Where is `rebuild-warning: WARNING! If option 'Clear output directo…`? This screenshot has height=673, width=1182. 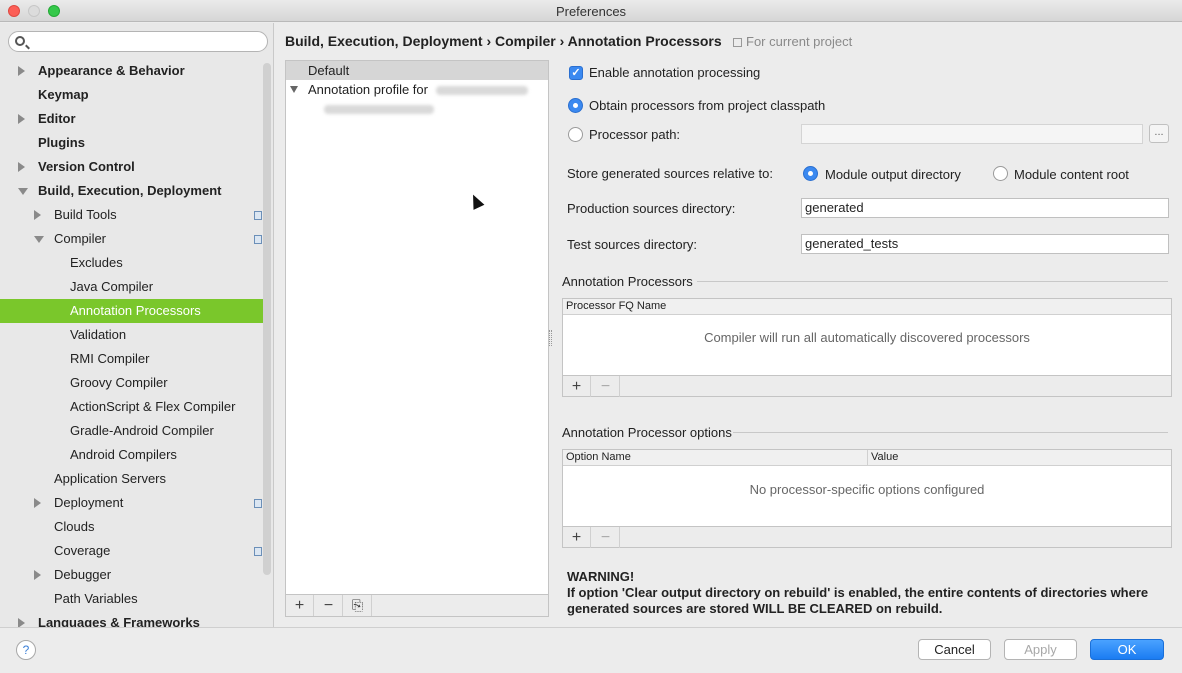 rebuild-warning: WARNING! If option 'Clear output directo… is located at coordinates (870, 593).